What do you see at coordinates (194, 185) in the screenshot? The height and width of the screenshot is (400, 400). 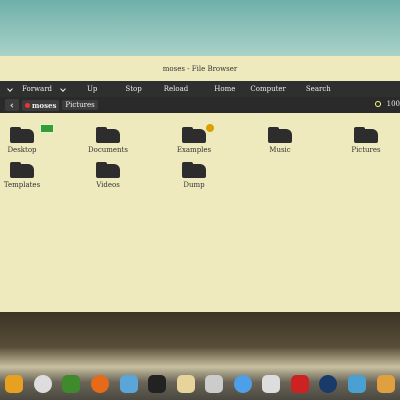 I see `folder-label: Dump` at bounding box center [194, 185].